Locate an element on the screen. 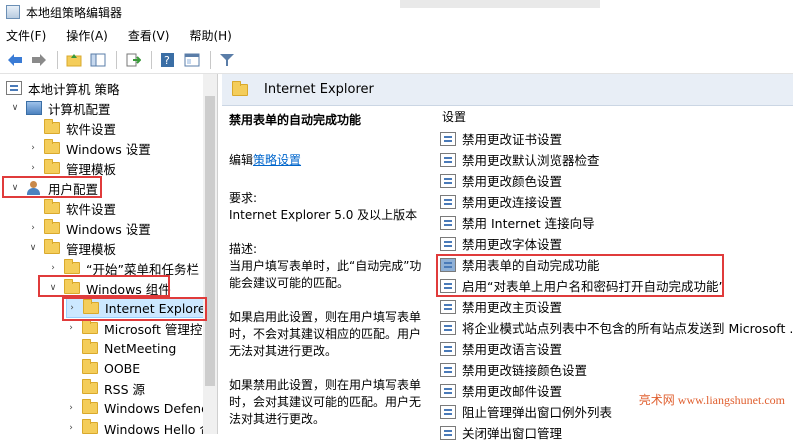 This screenshot has height=443, width=793. setting-row: 禁用更改主页设置 is located at coordinates (501, 306).